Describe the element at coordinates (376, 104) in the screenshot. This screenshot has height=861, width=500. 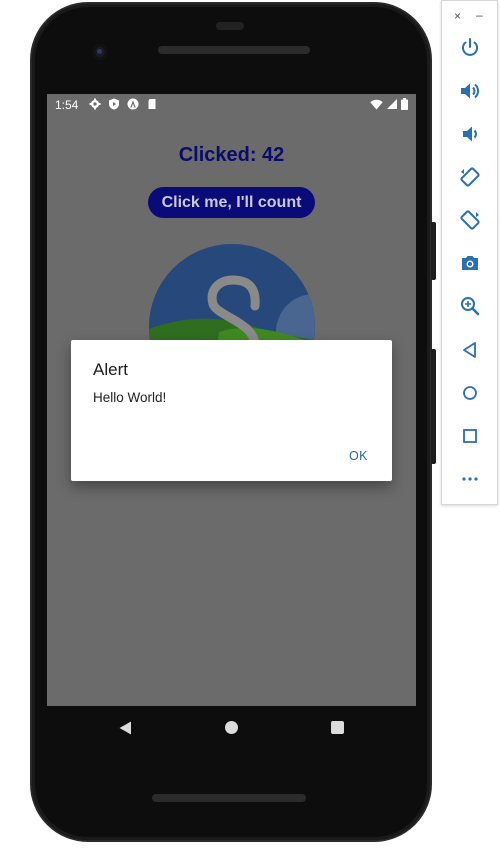
I see `wifi-icon` at that location.